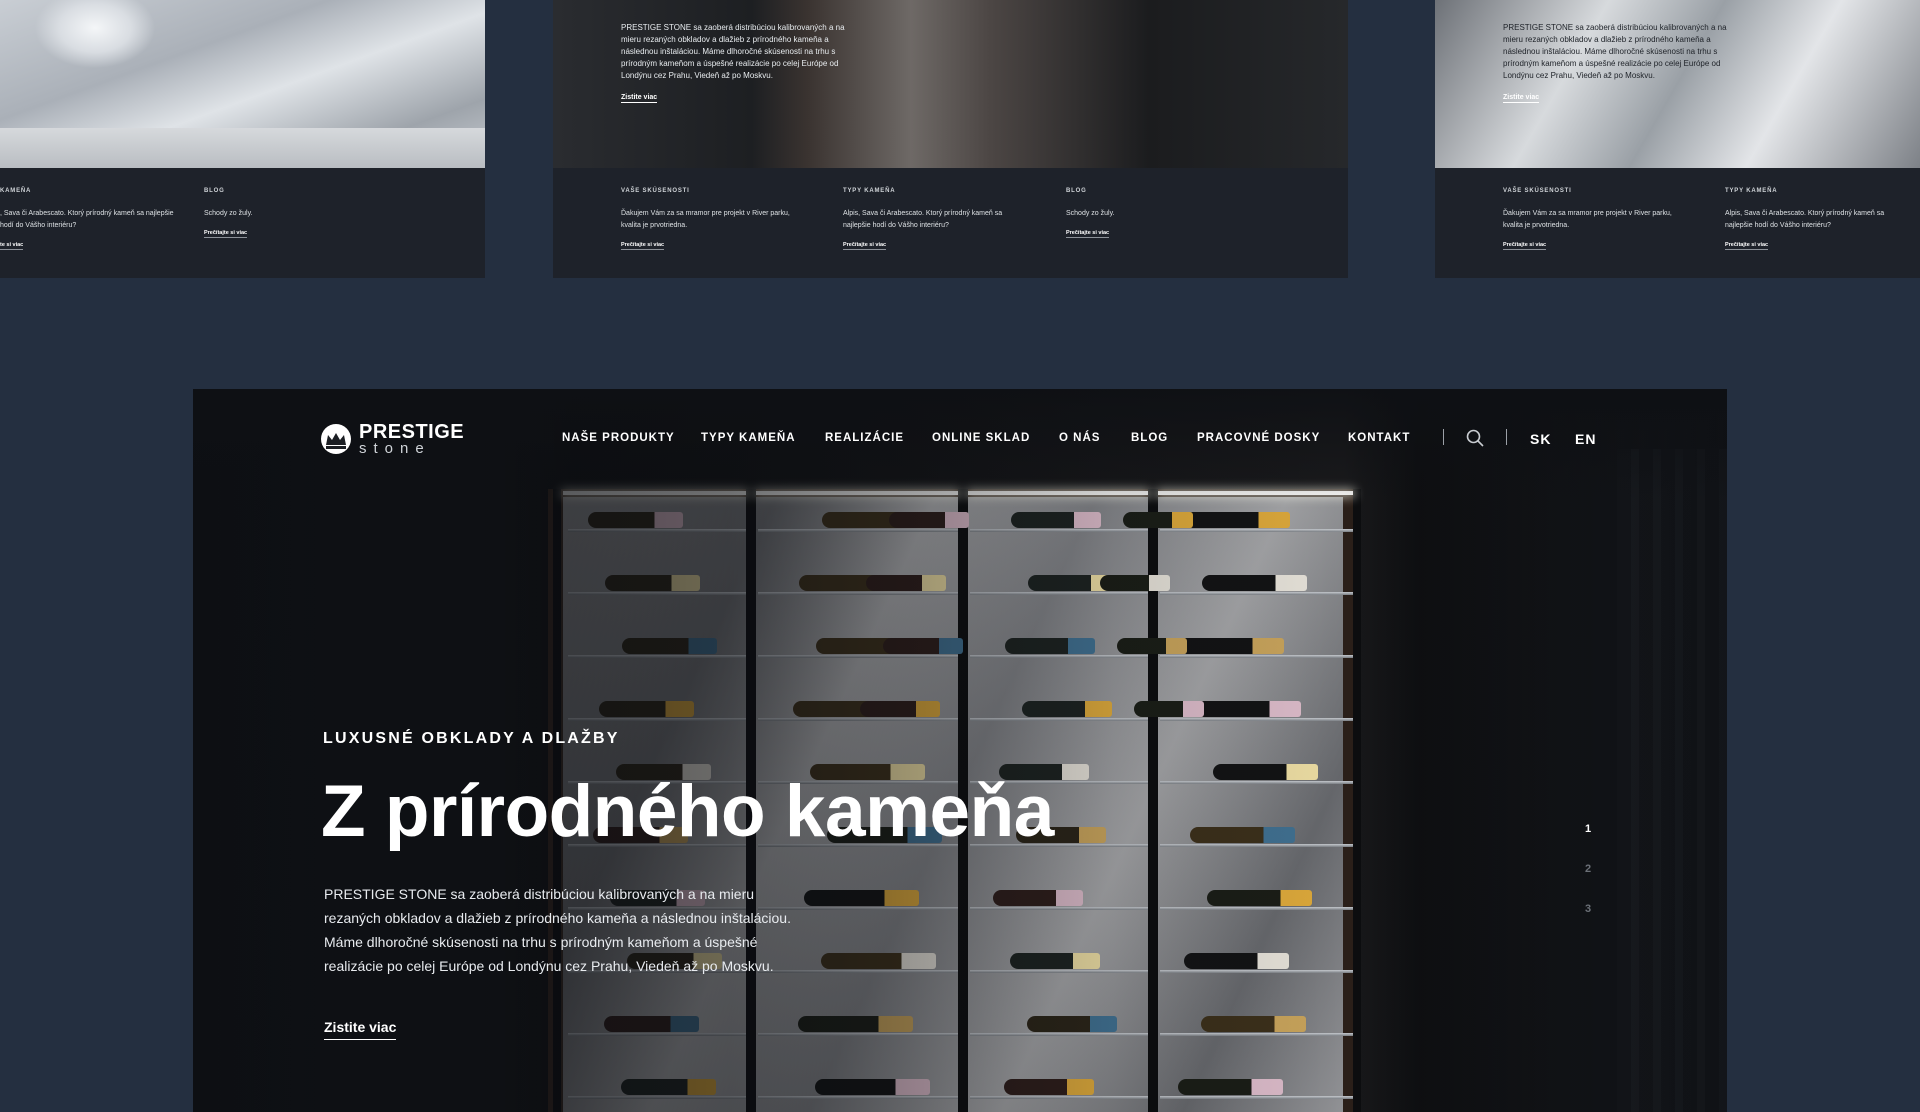  I want to click on nav-kontakt: KONTAKT, so click(1379, 438).